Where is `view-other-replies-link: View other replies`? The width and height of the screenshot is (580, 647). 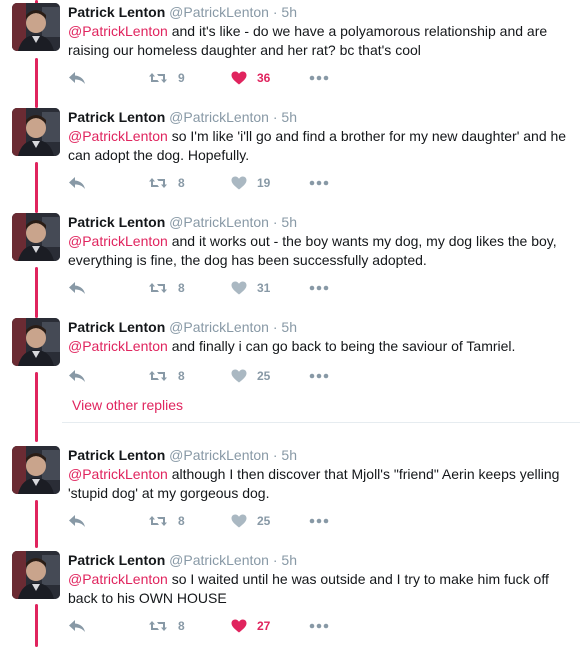
view-other-replies-link: View other replies is located at coordinates (127, 405).